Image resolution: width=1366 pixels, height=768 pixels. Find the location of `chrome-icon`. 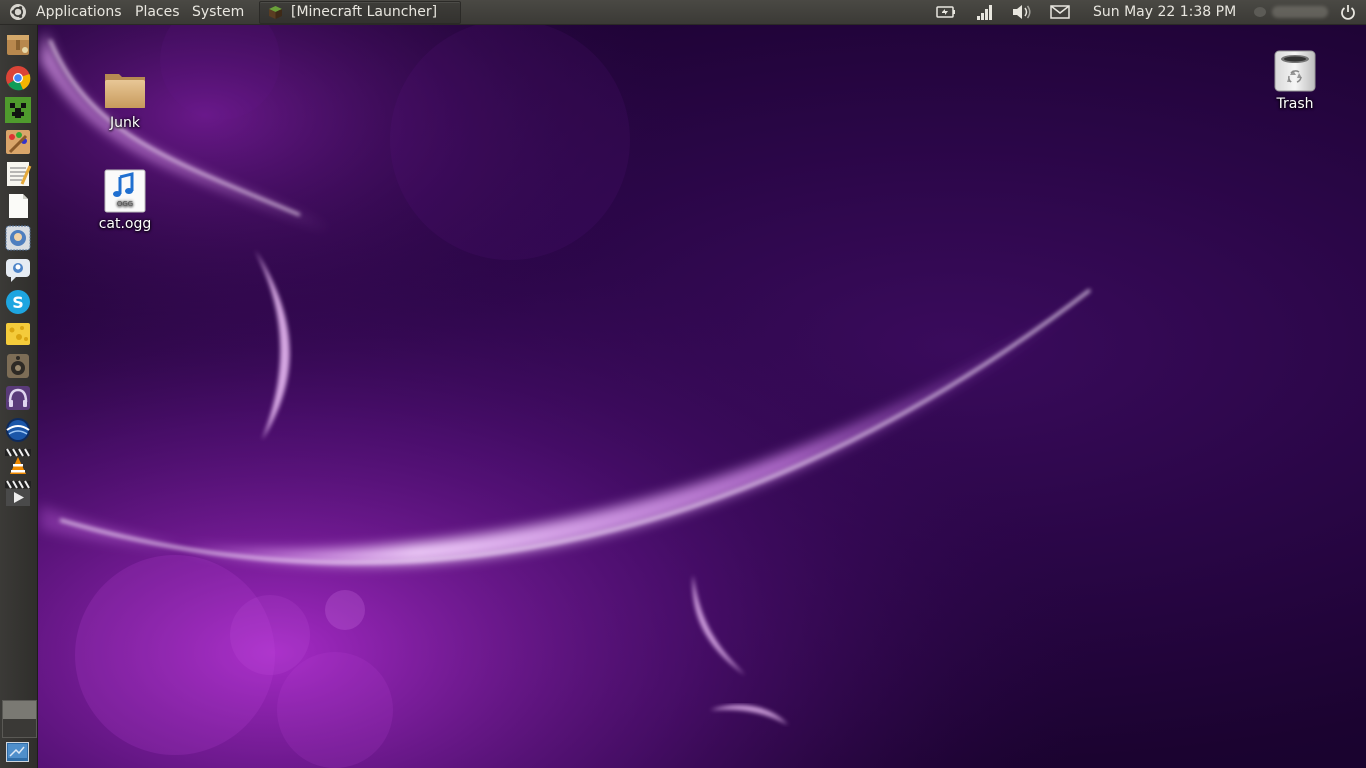

chrome-icon is located at coordinates (18, 78).